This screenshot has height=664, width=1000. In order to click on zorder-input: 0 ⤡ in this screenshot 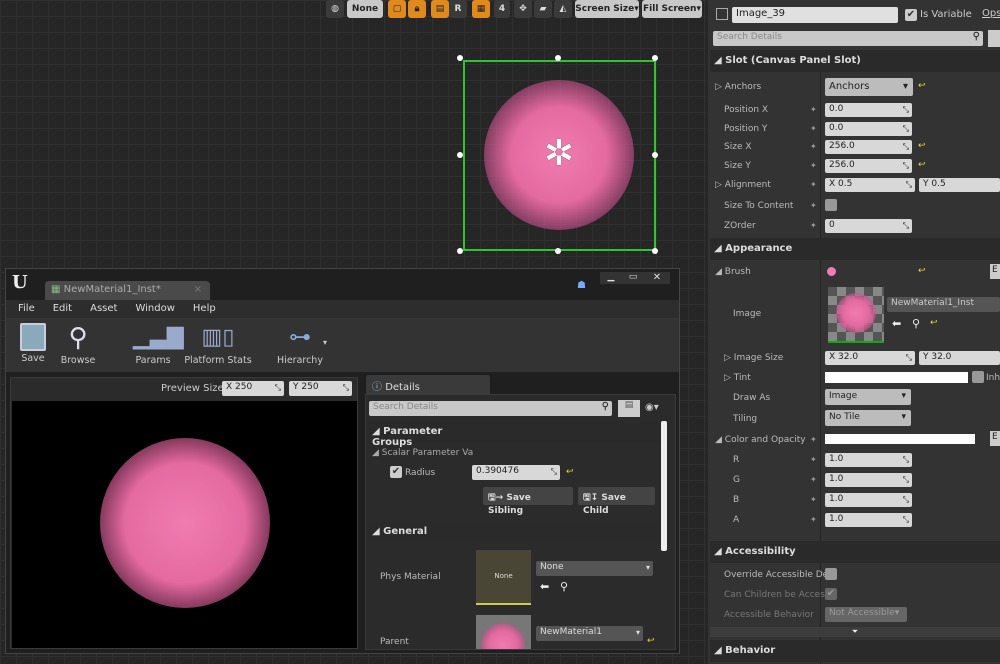, I will do `click(868, 226)`.